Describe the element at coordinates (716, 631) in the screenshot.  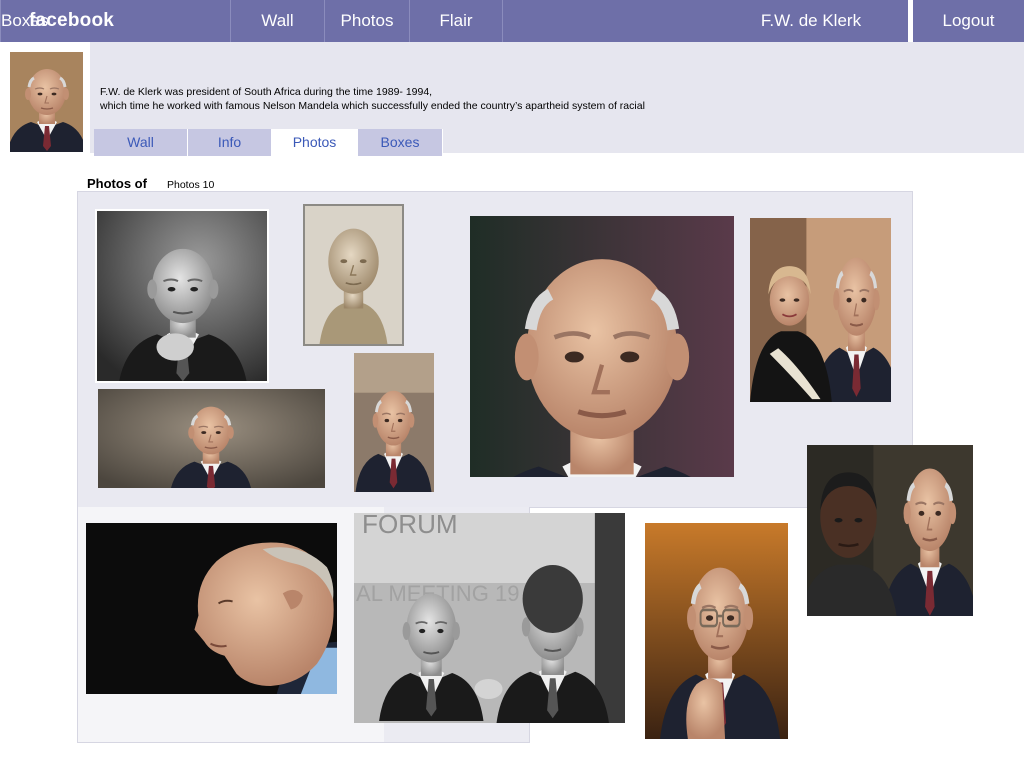
I see `photo-with-glasses-pointing` at that location.